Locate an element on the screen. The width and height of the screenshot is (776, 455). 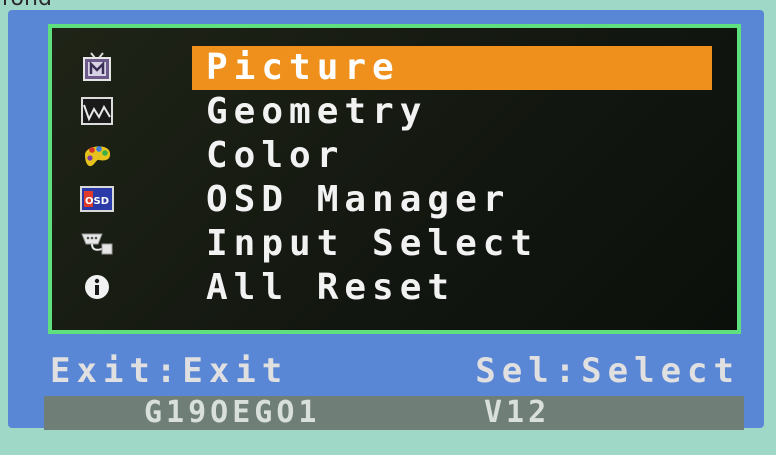
menu-item-osd-manager: OSD OSD Manager is located at coordinates (410, 200).